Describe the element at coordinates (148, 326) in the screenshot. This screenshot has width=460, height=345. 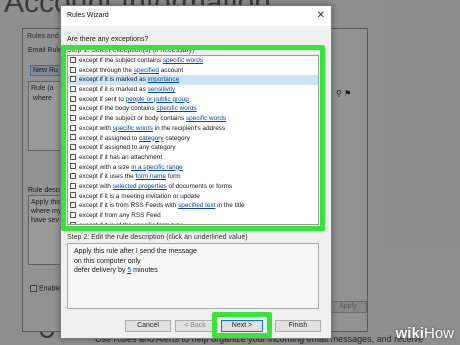
I see `cancel-button: Cancel` at that location.